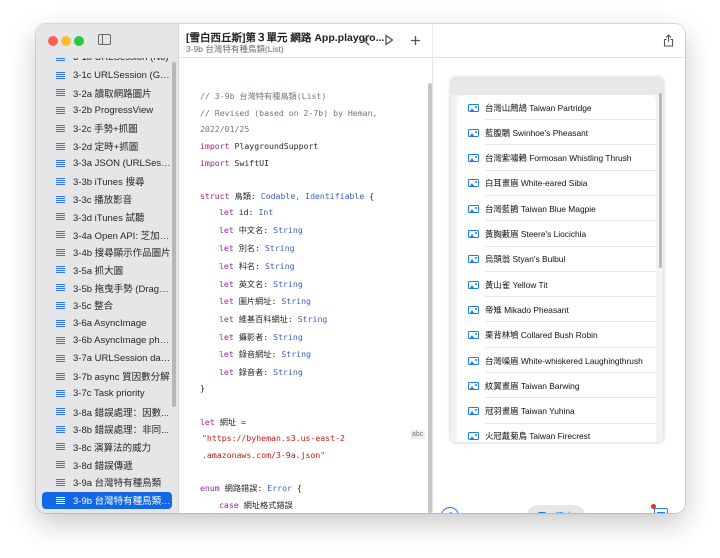  I want to click on device-top-bar, so click(557, 86).